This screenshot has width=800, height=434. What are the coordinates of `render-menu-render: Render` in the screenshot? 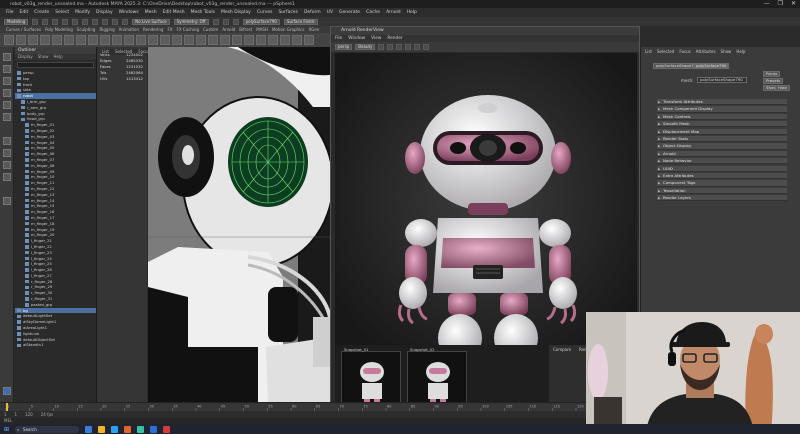 It's located at (394, 38).